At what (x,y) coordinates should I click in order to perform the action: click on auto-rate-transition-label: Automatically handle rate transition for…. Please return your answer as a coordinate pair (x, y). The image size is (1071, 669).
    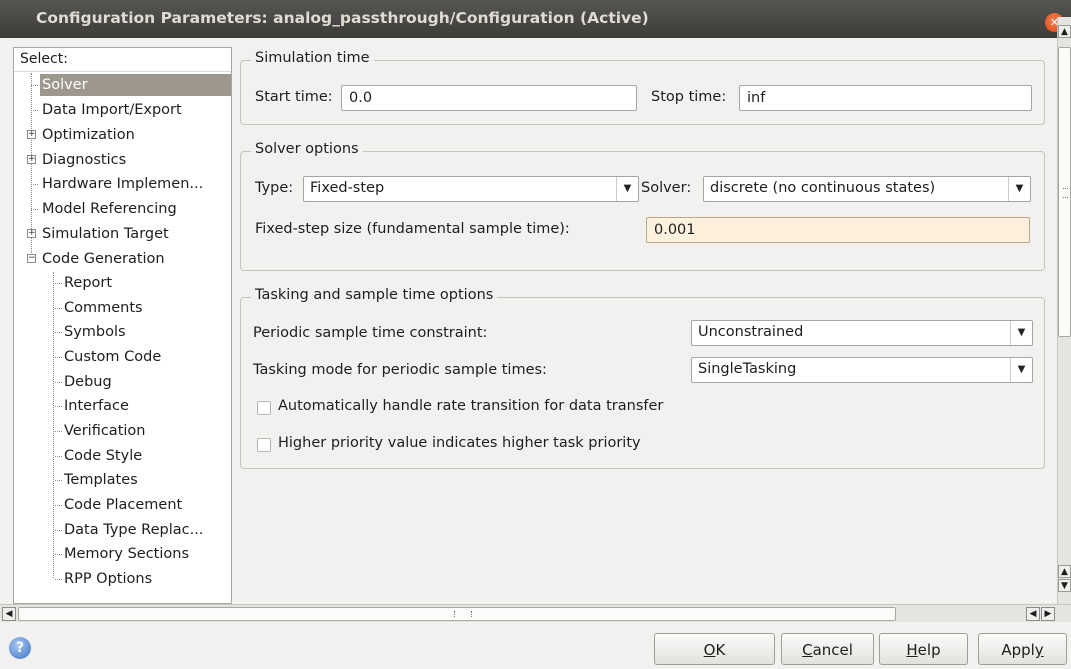
    Looking at the image, I should click on (471, 406).